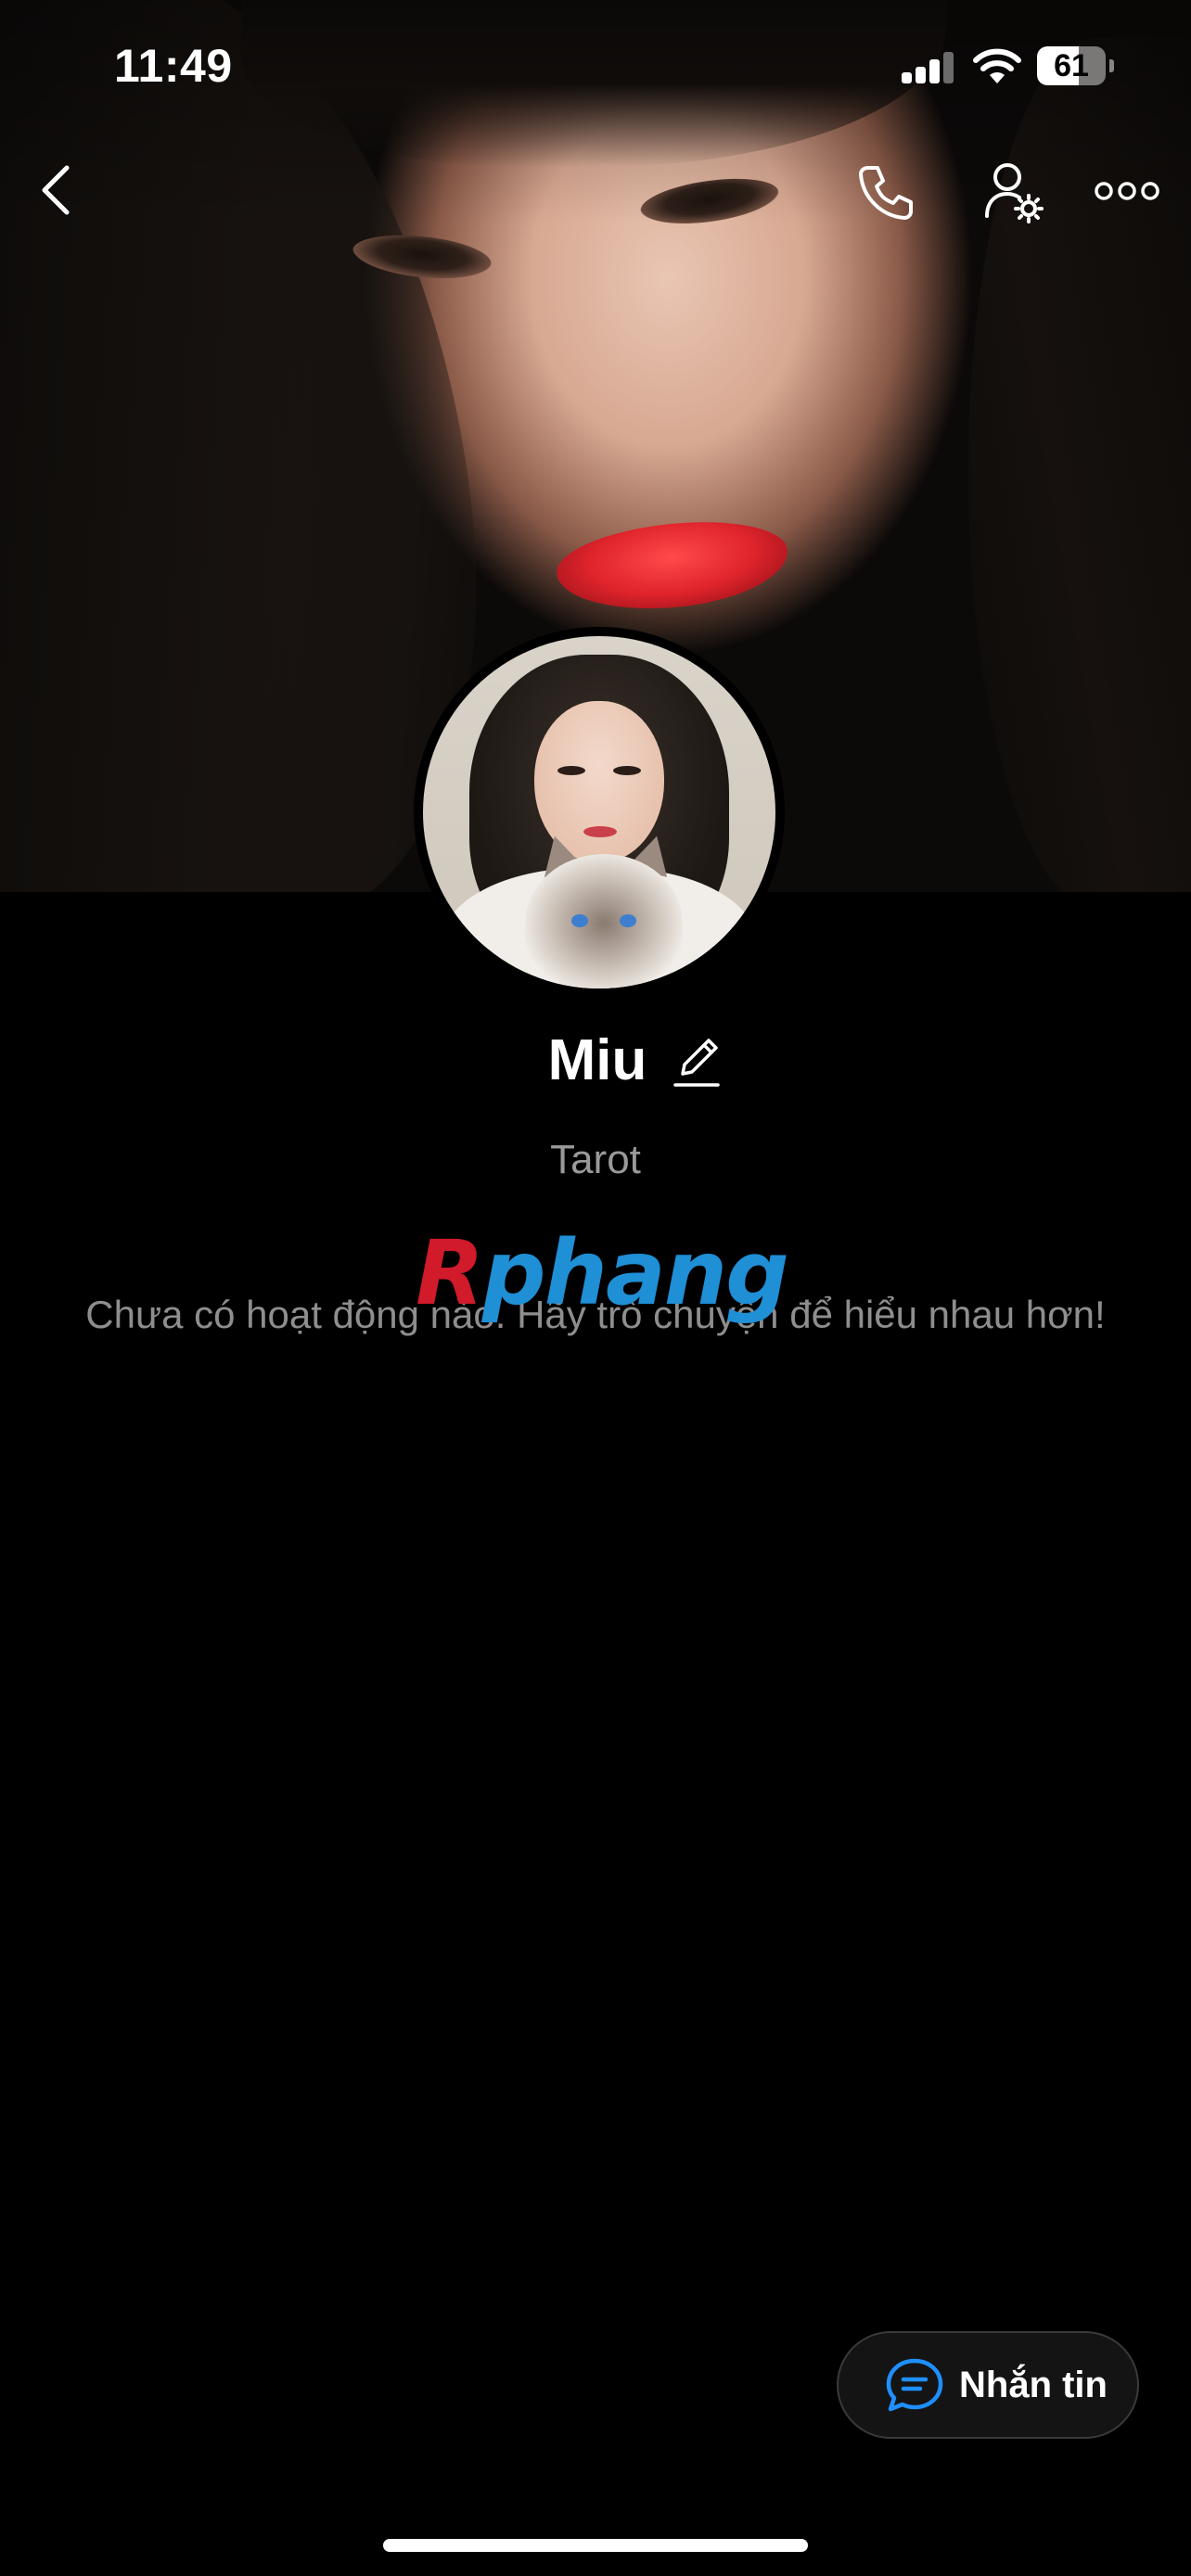 Image resolution: width=1191 pixels, height=2576 pixels. I want to click on status-time: 11:49, so click(173, 66).